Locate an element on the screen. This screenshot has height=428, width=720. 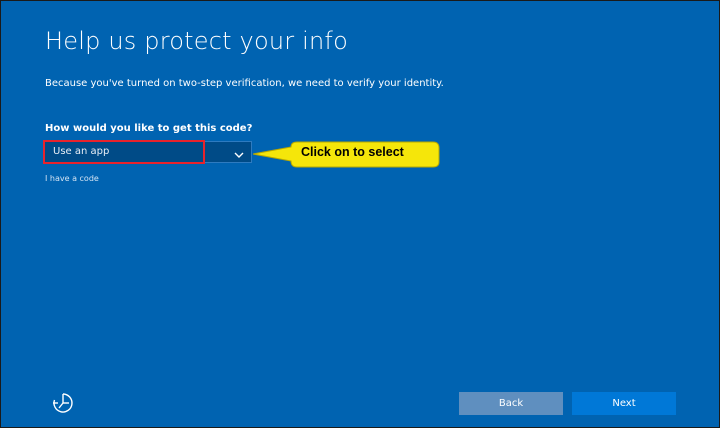
callout-annotation: Click on to select is located at coordinates (347, 154).